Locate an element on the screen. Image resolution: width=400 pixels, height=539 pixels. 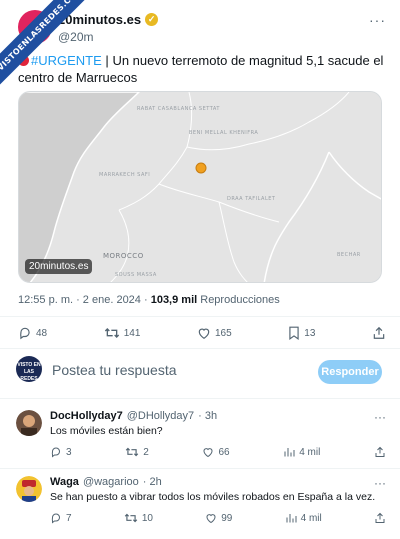
reply-actions: 7 10 99 4 mil is located at coordinates (218, 518).